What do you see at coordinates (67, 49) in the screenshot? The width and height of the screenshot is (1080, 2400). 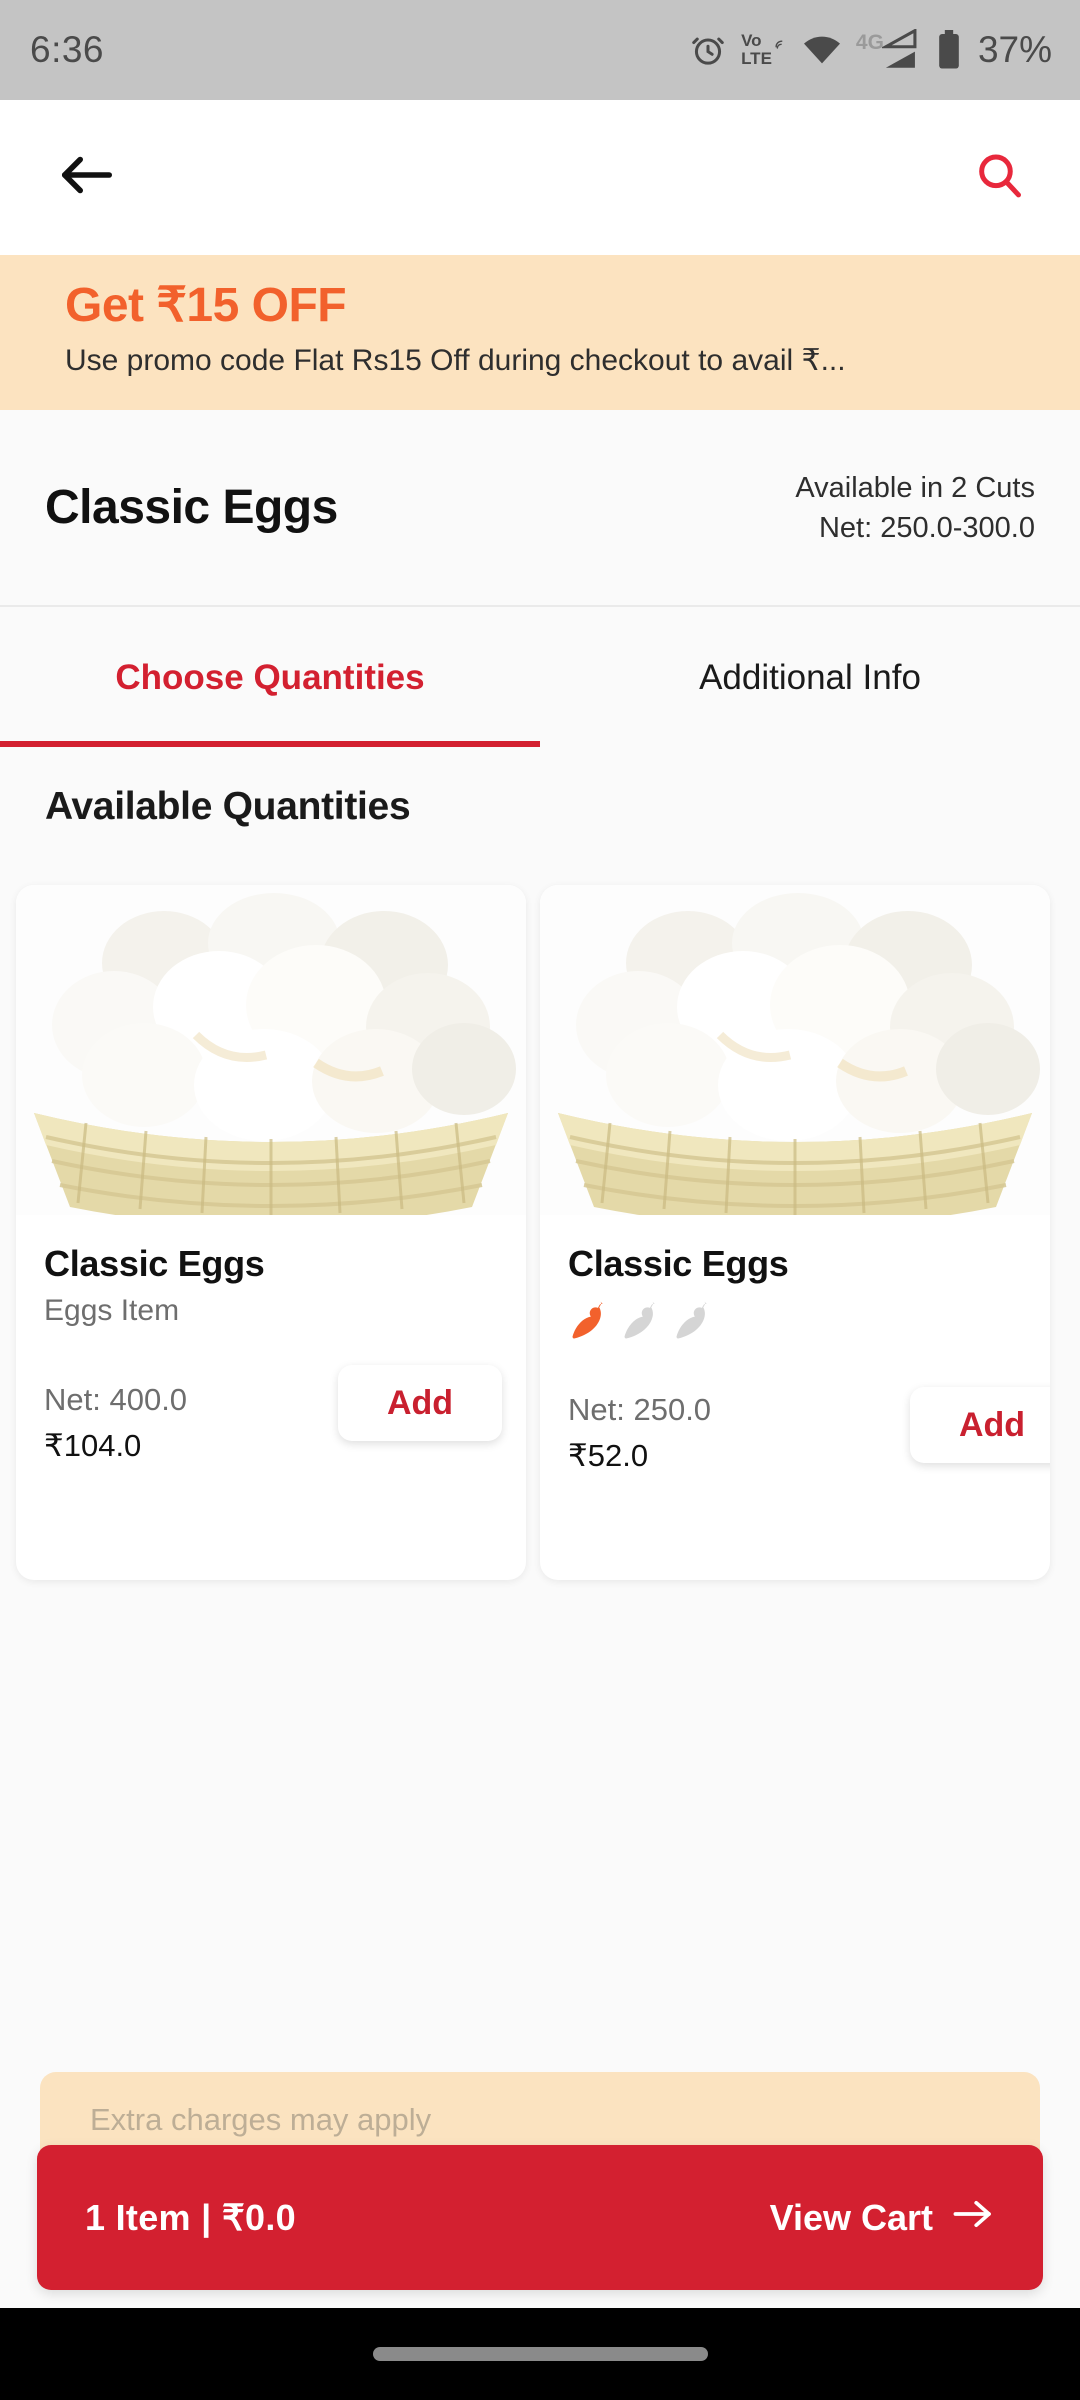 I see `status-time: 6:36` at bounding box center [67, 49].